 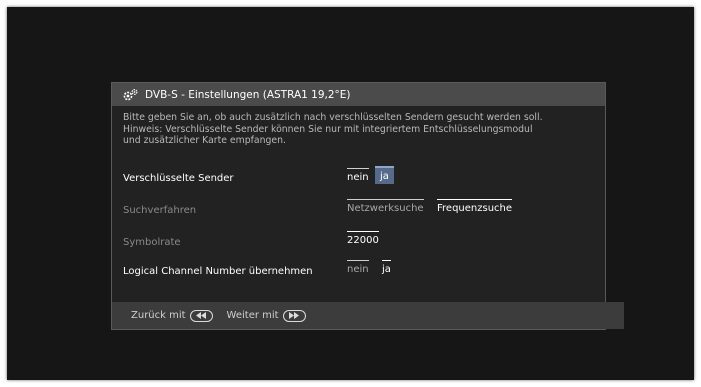 I want to click on lcn-option-yes: ja, so click(x=386, y=267).